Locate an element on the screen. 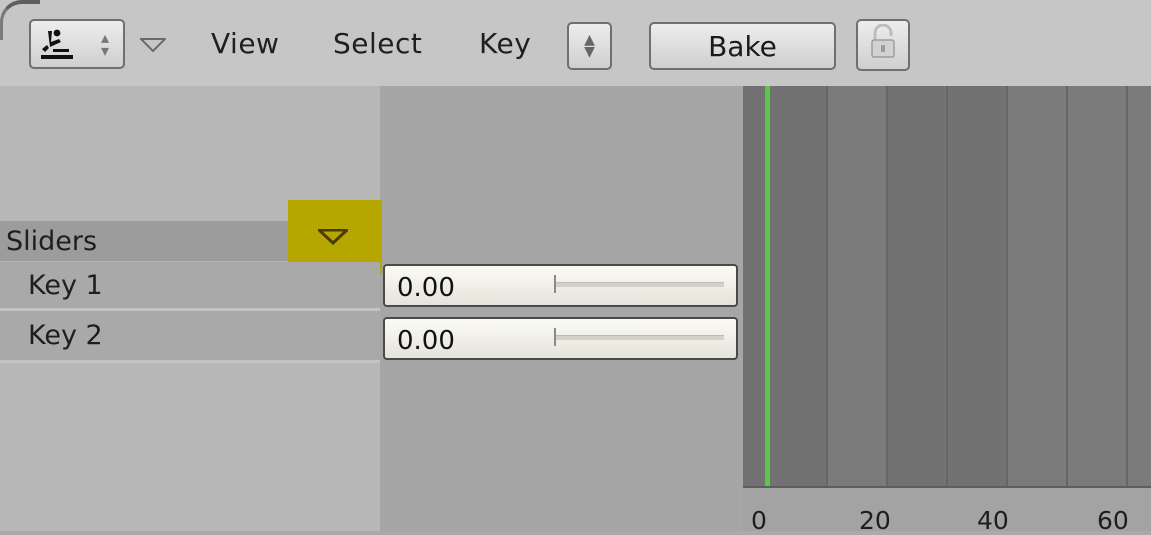  bake-button-label: Bake is located at coordinates (742, 46).